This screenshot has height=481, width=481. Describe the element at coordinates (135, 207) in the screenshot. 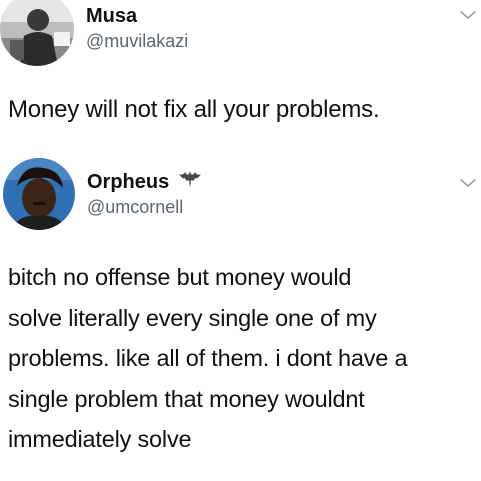

I see `user-handle: @umcornell` at that location.